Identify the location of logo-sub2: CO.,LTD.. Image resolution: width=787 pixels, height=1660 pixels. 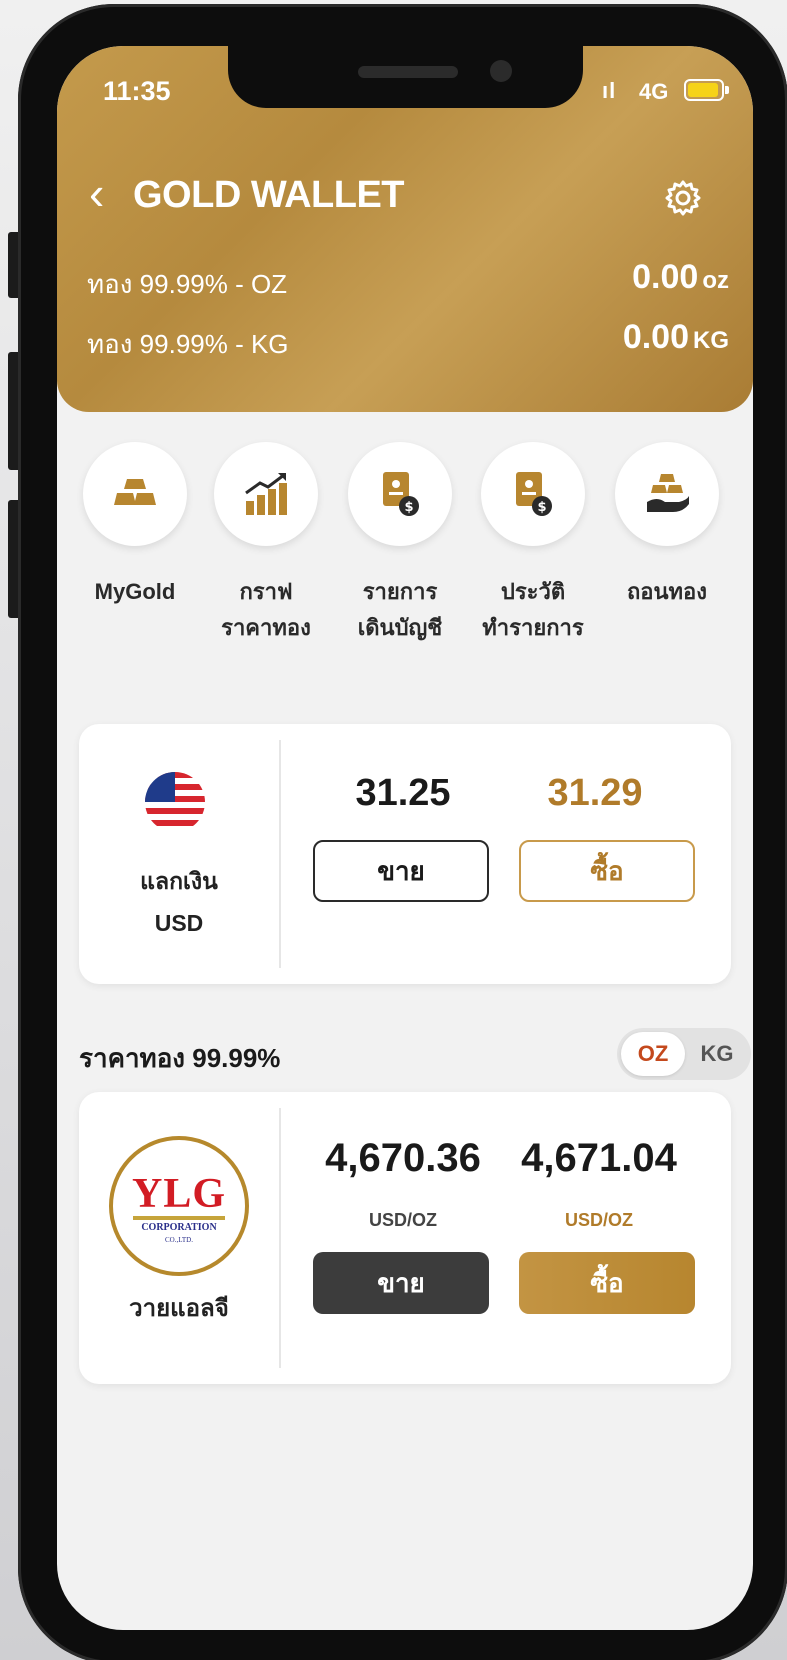
(179, 1240).